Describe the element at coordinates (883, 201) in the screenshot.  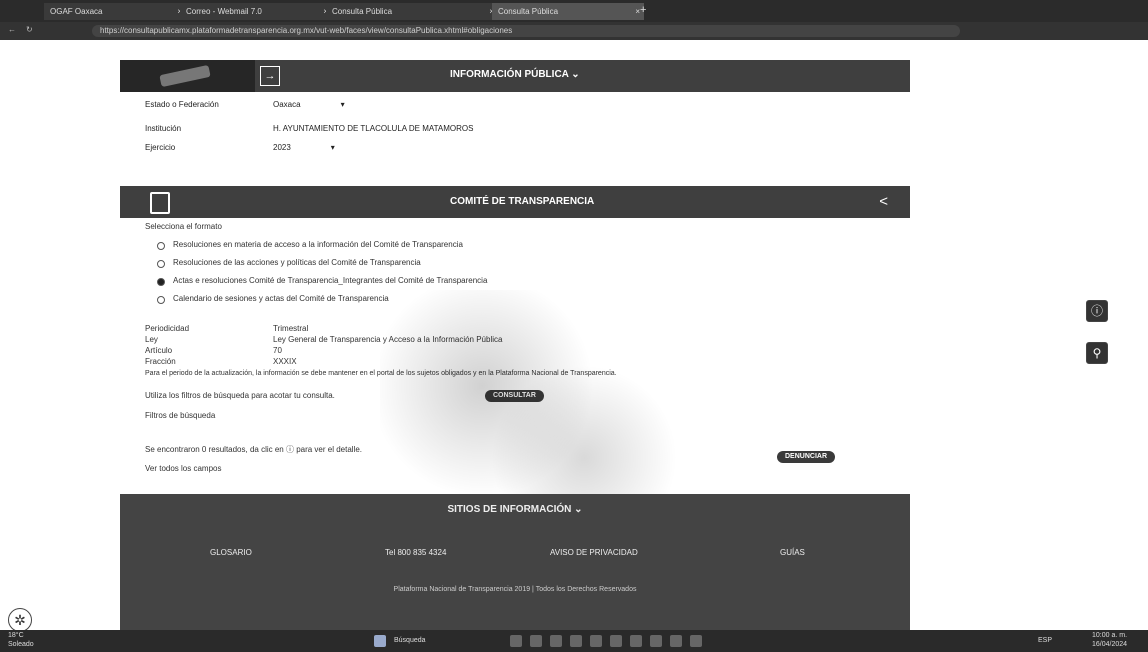
I see `share-icon: <` at that location.